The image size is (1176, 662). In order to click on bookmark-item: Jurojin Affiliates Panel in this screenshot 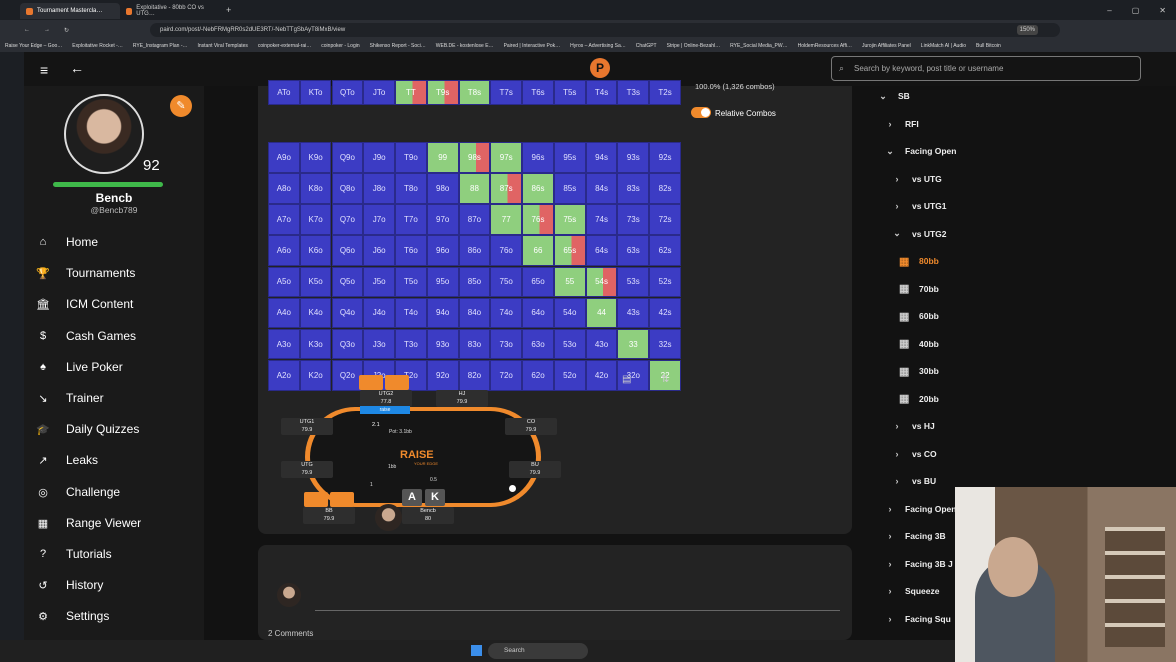, I will do `click(886, 46)`.